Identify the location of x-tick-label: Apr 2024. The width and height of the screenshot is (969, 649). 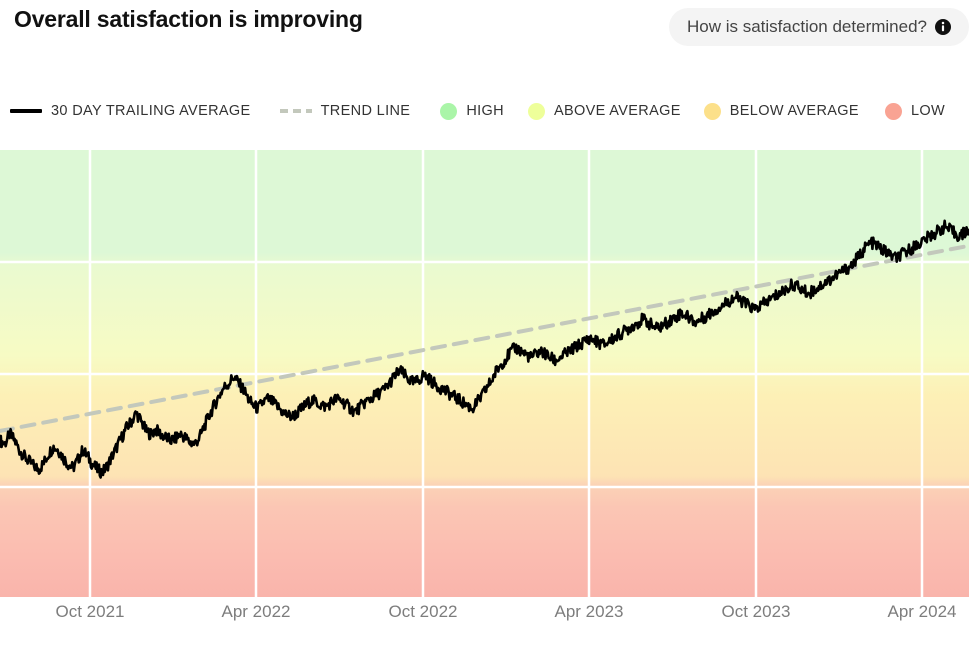
(922, 611).